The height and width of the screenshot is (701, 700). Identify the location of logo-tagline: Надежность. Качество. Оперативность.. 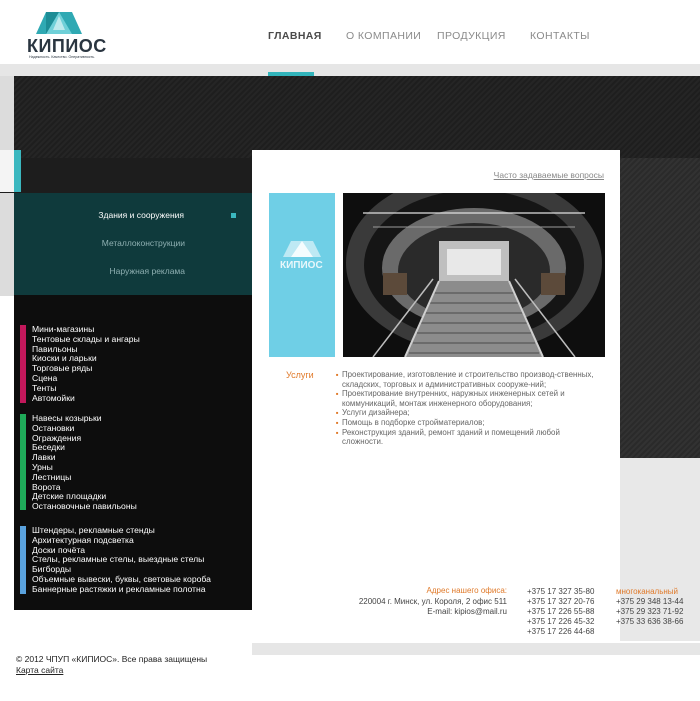
(62, 57).